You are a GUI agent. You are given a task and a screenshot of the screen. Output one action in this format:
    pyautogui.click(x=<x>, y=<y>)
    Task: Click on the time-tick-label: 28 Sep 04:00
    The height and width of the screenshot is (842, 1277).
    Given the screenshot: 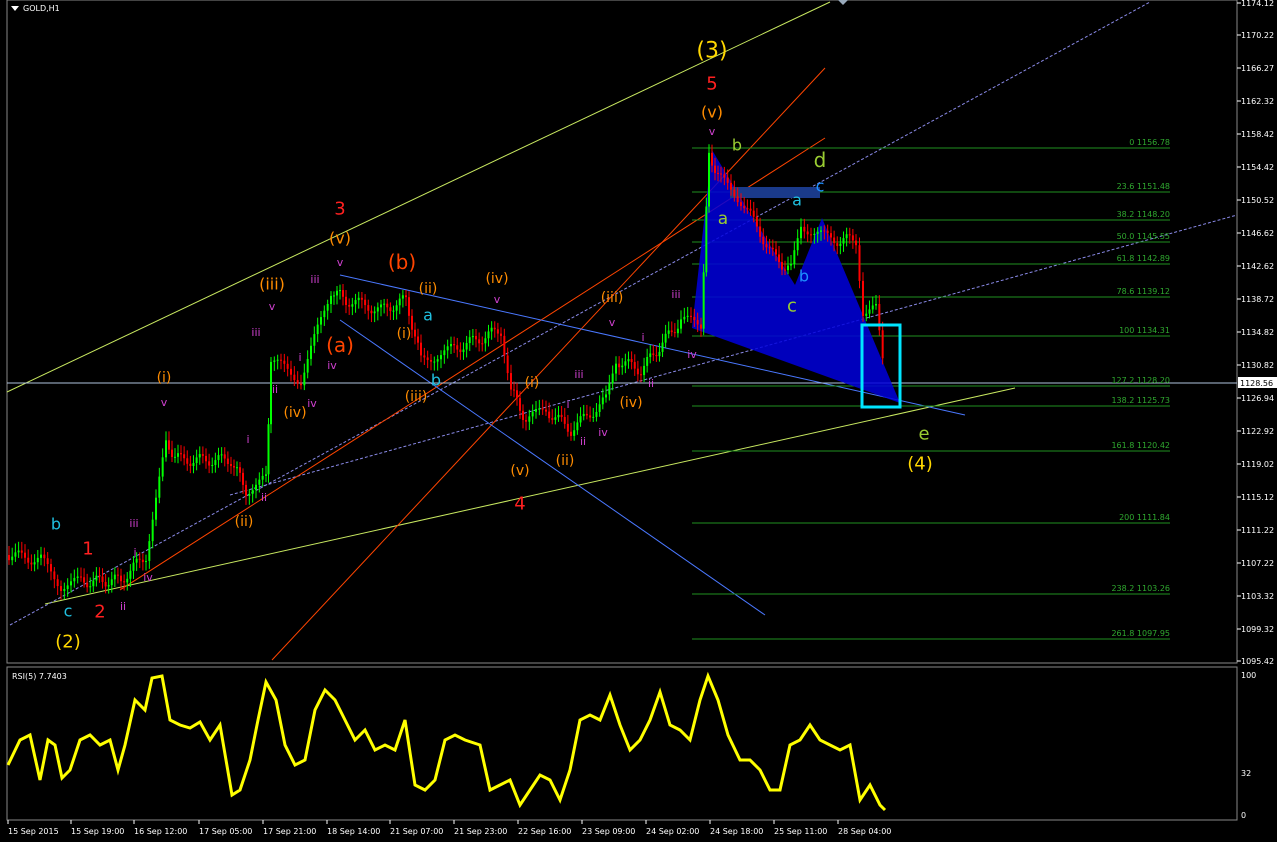 What is the action you would take?
    pyautogui.click(x=864, y=831)
    